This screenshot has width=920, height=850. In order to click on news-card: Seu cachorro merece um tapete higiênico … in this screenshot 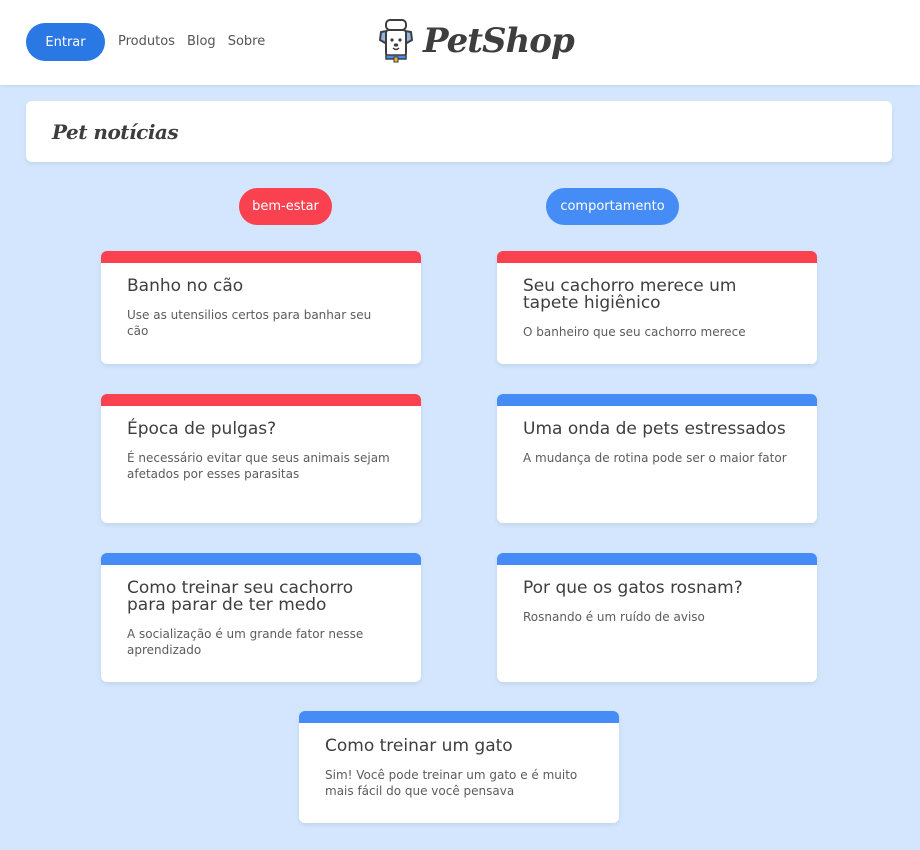, I will do `click(657, 307)`.